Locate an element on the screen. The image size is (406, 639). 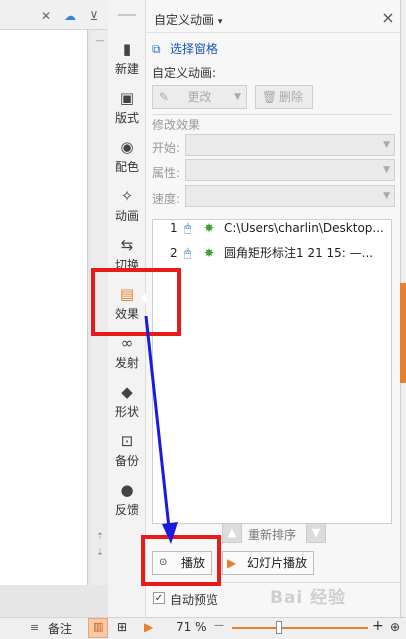
panel-close-icon: × is located at coordinates (388, 17).